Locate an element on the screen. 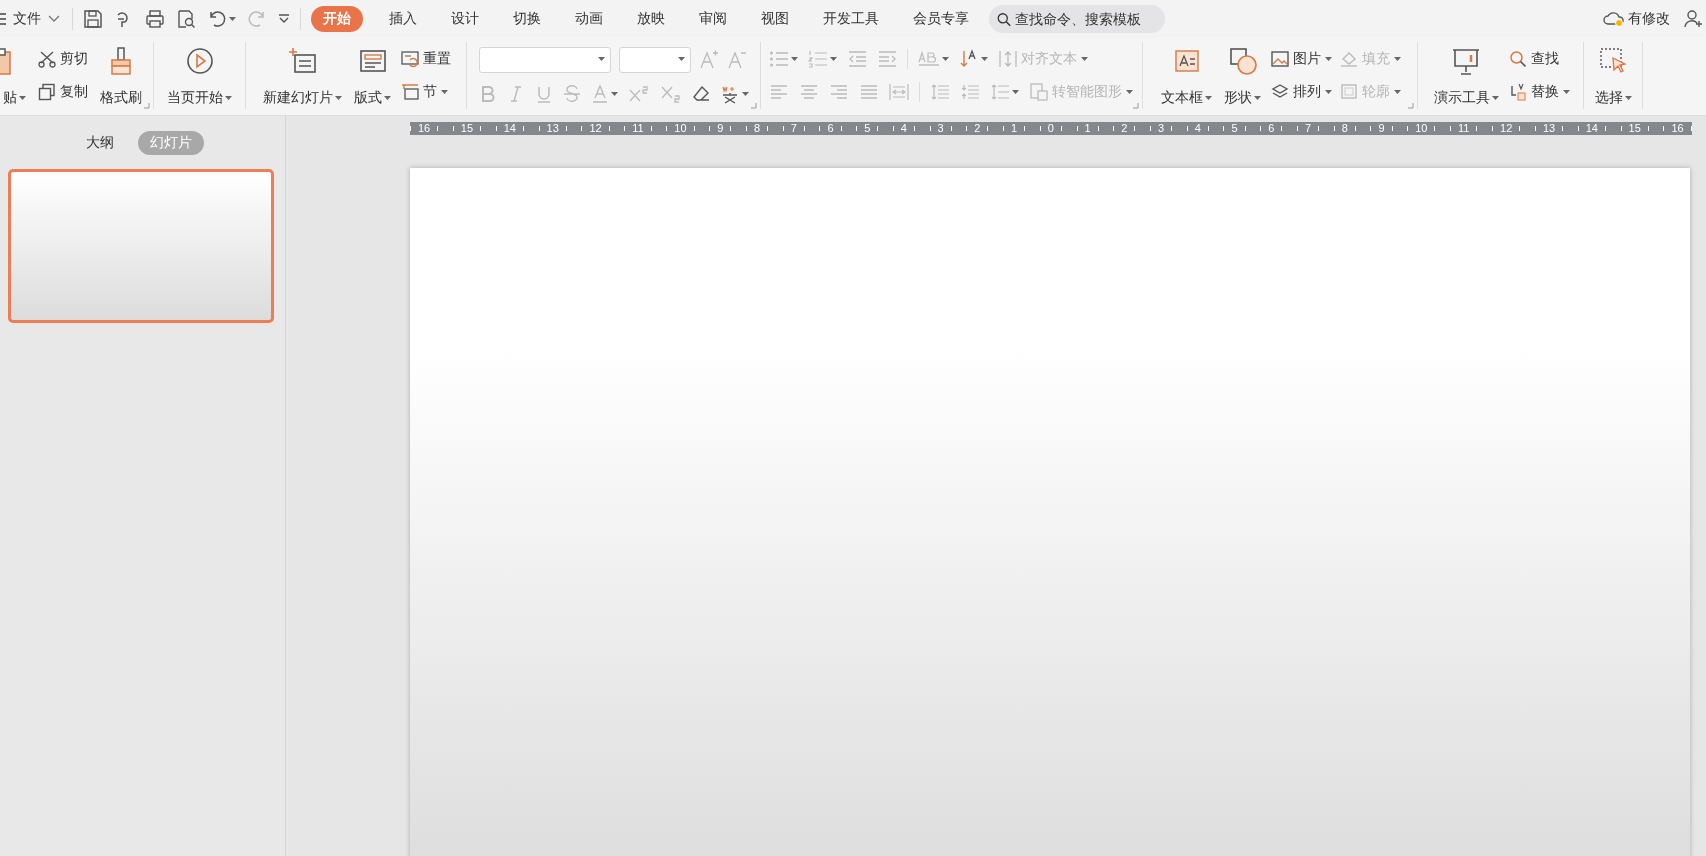  ribbon-tab: 放映 is located at coordinates (651, 19).